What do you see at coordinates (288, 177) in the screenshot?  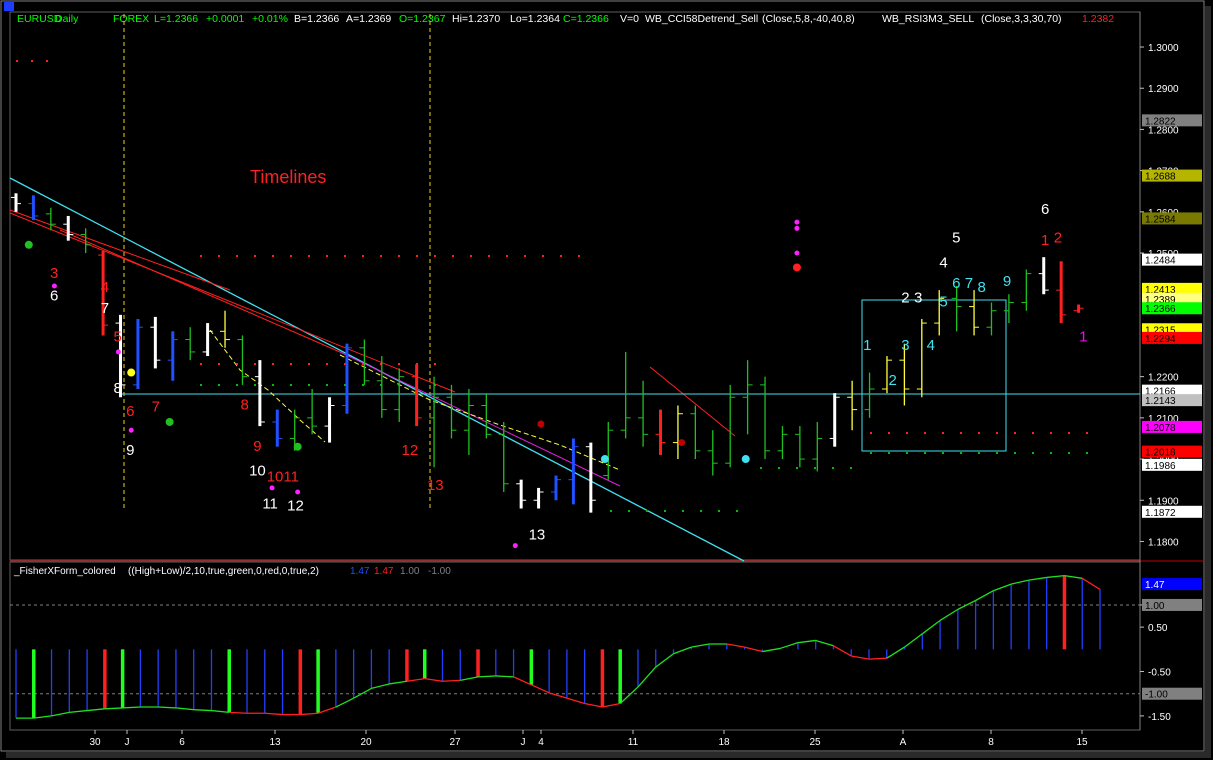 I see `timelines-annotation: Timelines` at bounding box center [288, 177].